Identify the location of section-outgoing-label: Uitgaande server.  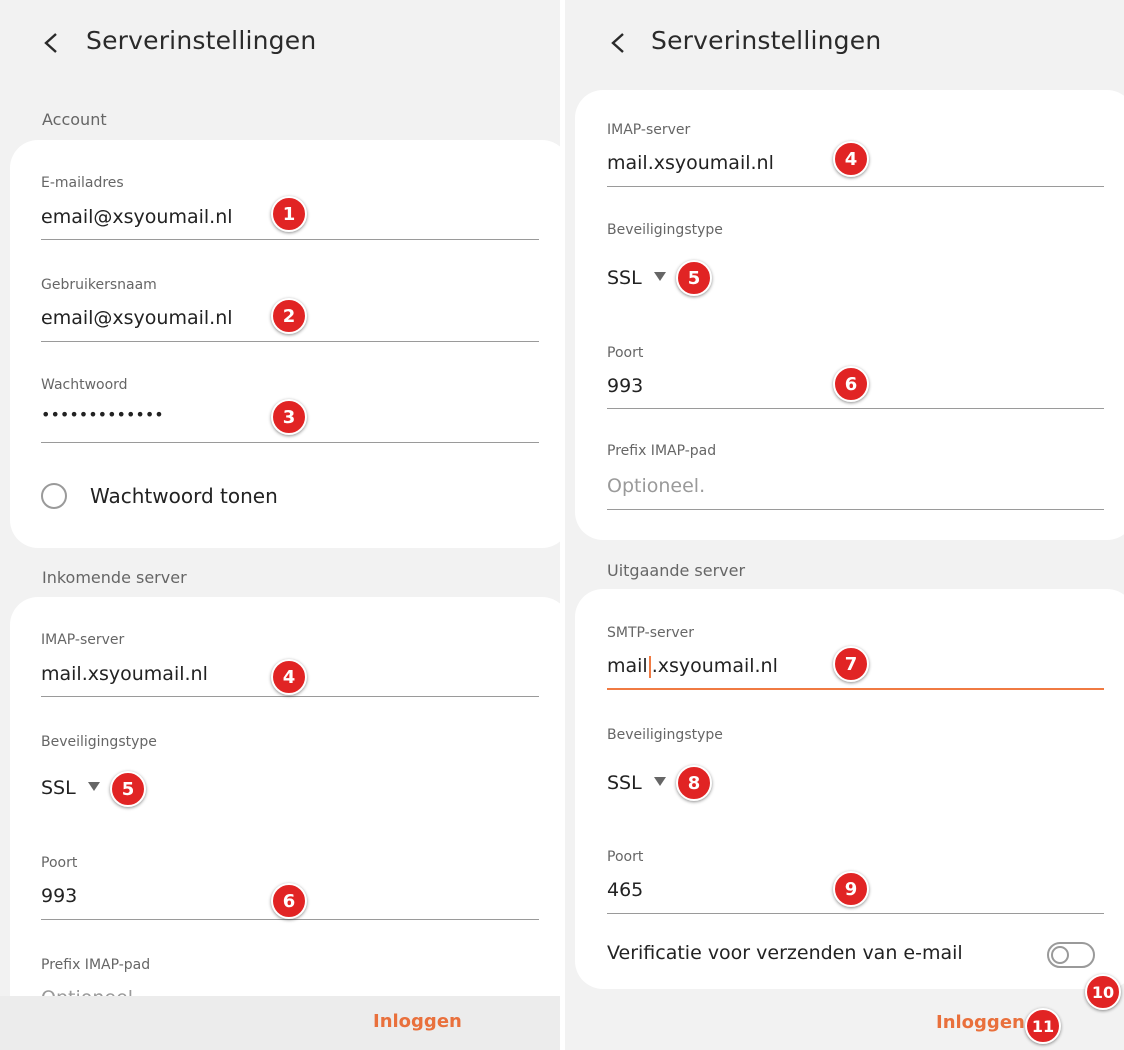
(676, 570).